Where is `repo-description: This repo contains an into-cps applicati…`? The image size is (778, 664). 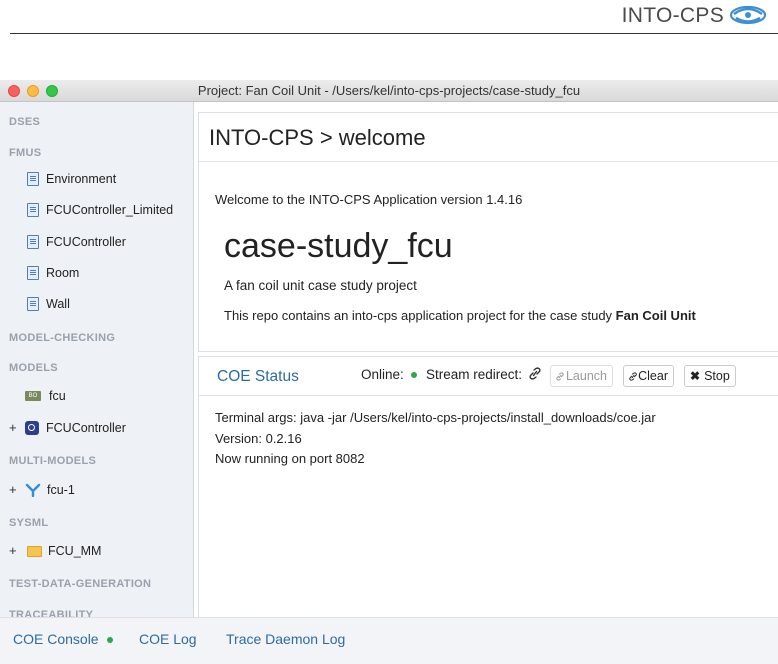
repo-description: This repo contains an into-cps applicati… is located at coordinates (460, 315).